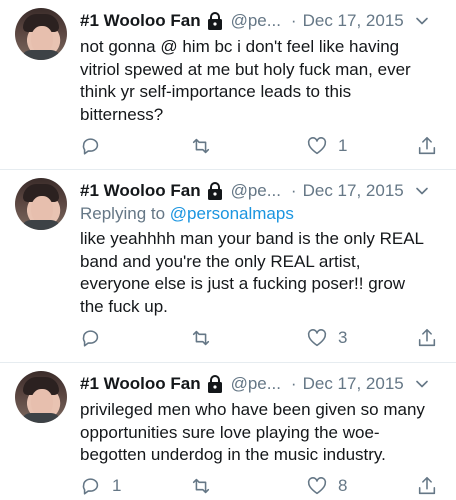  I want to click on replying-to: Replying to @personalmaps, so click(187, 214).